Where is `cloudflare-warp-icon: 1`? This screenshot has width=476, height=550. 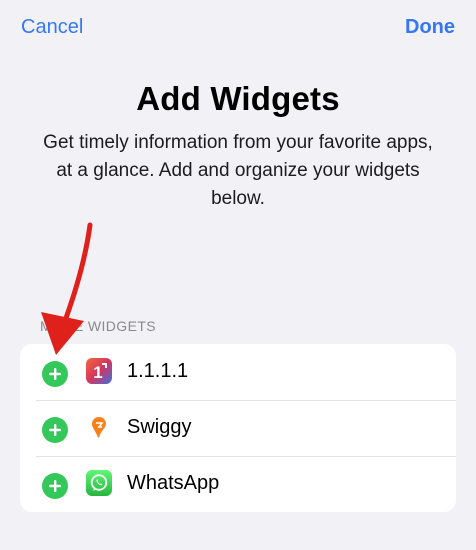 cloudflare-warp-icon: 1 is located at coordinates (99, 371).